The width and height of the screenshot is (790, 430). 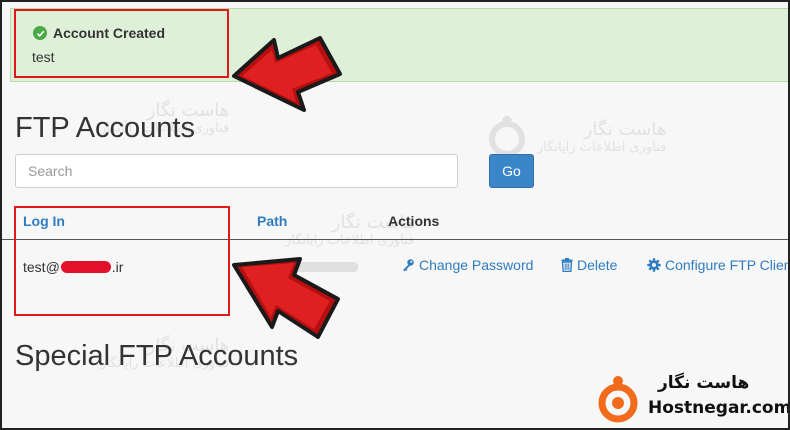 What do you see at coordinates (236, 171) in the screenshot?
I see `search-input` at bounding box center [236, 171].